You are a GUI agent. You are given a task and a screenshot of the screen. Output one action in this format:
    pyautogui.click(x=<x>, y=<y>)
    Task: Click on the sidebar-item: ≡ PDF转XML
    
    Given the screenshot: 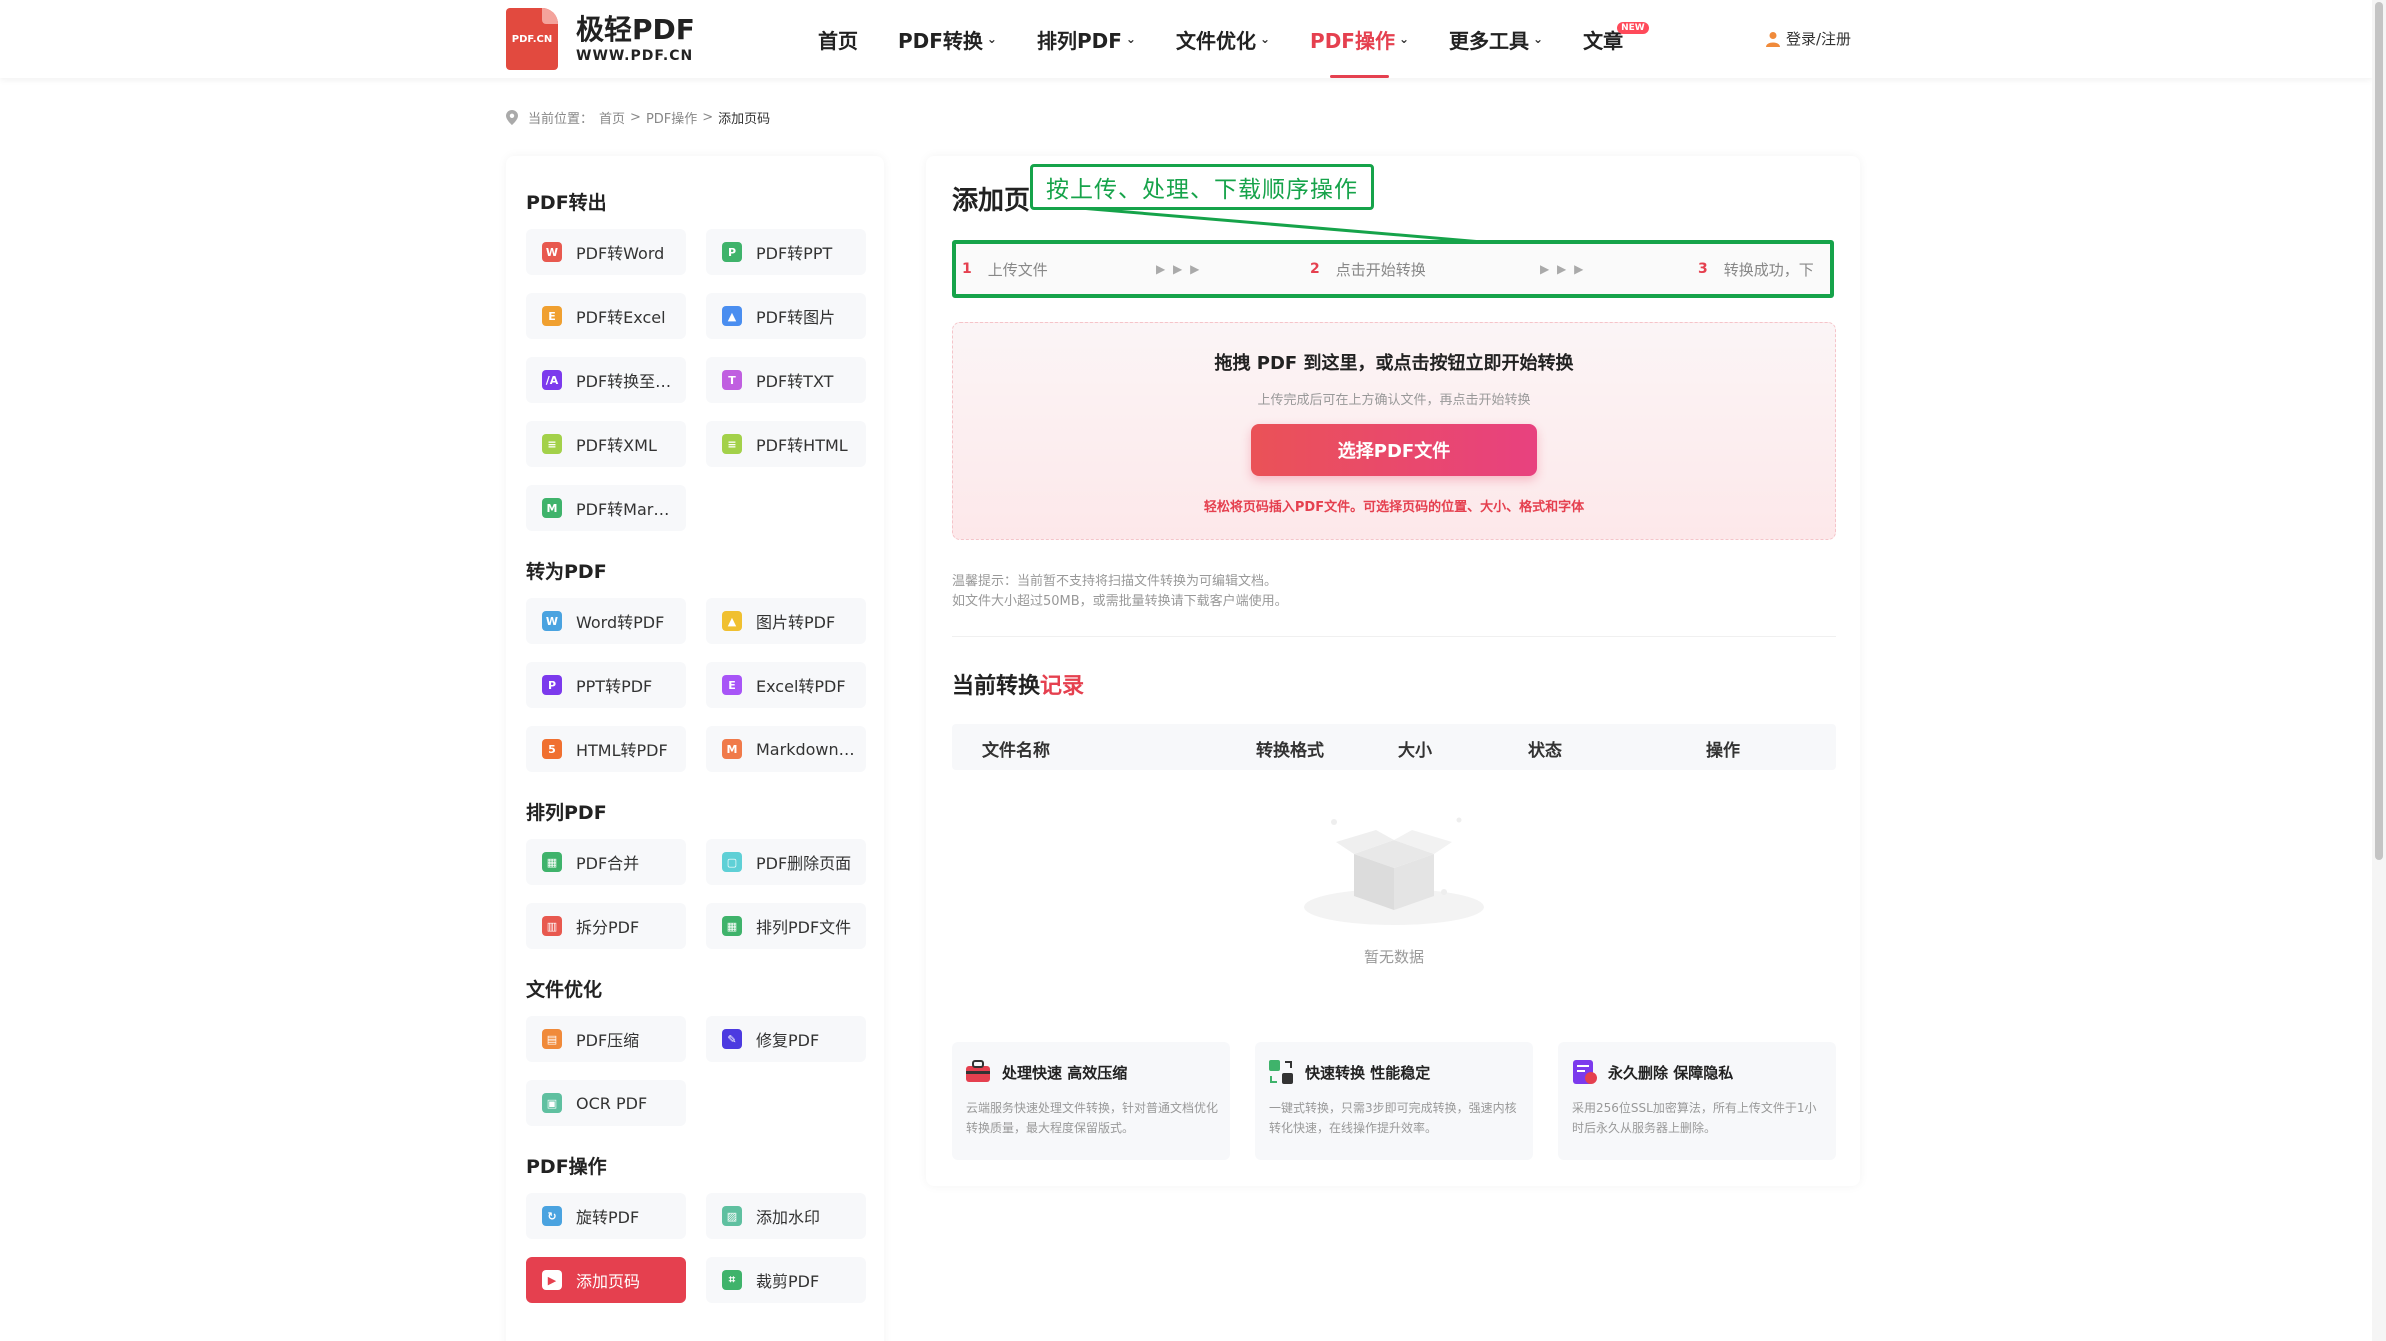 What is the action you would take?
    pyautogui.click(x=606, y=444)
    